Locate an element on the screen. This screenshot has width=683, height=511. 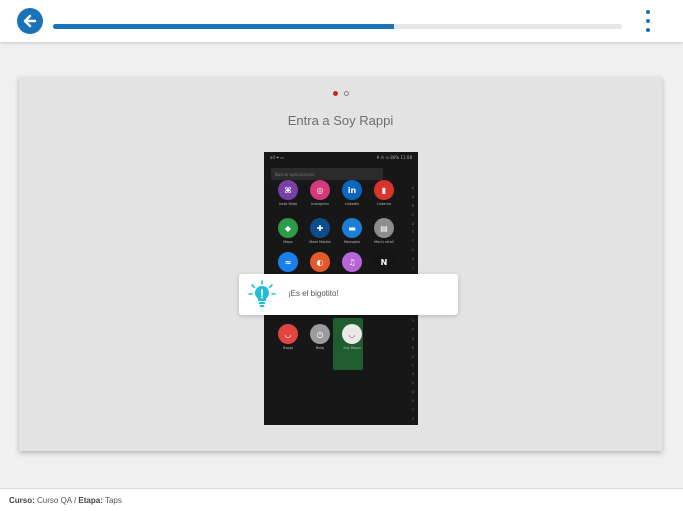
alphabet-letter: # is located at coordinates (413, 188).